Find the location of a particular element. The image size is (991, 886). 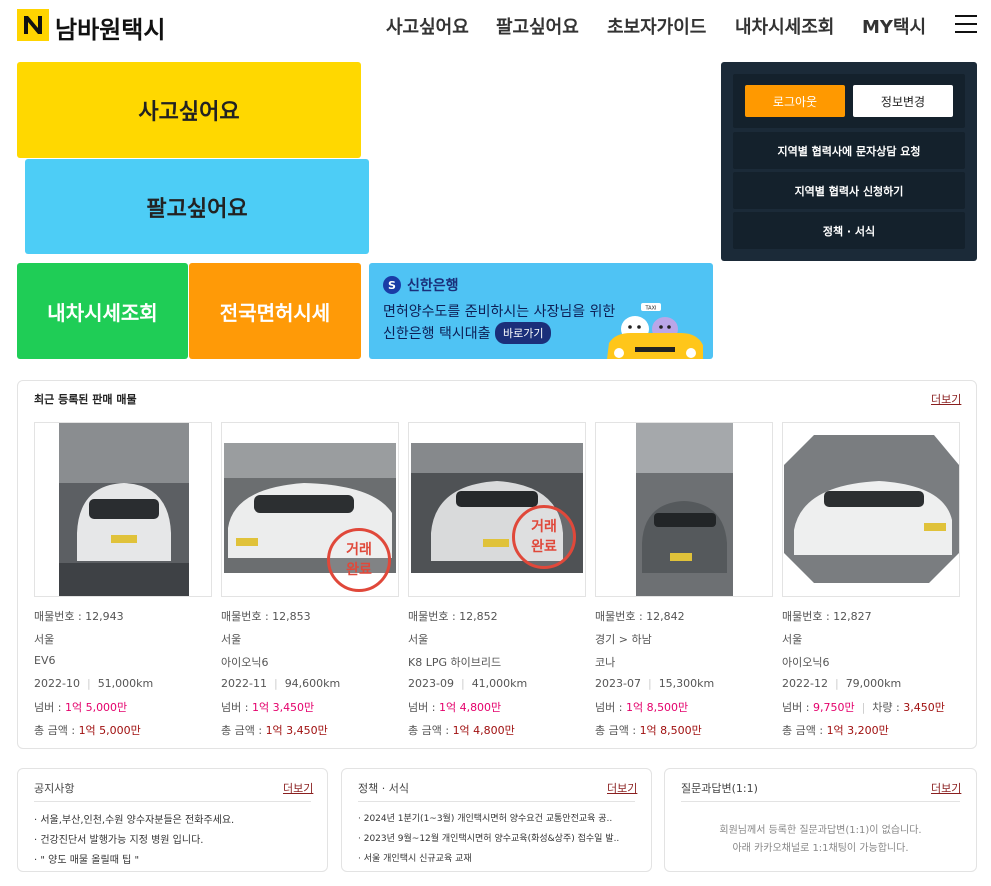

listing-license-price: 넘버 : 1억 5,000만 is located at coordinates (80, 707).